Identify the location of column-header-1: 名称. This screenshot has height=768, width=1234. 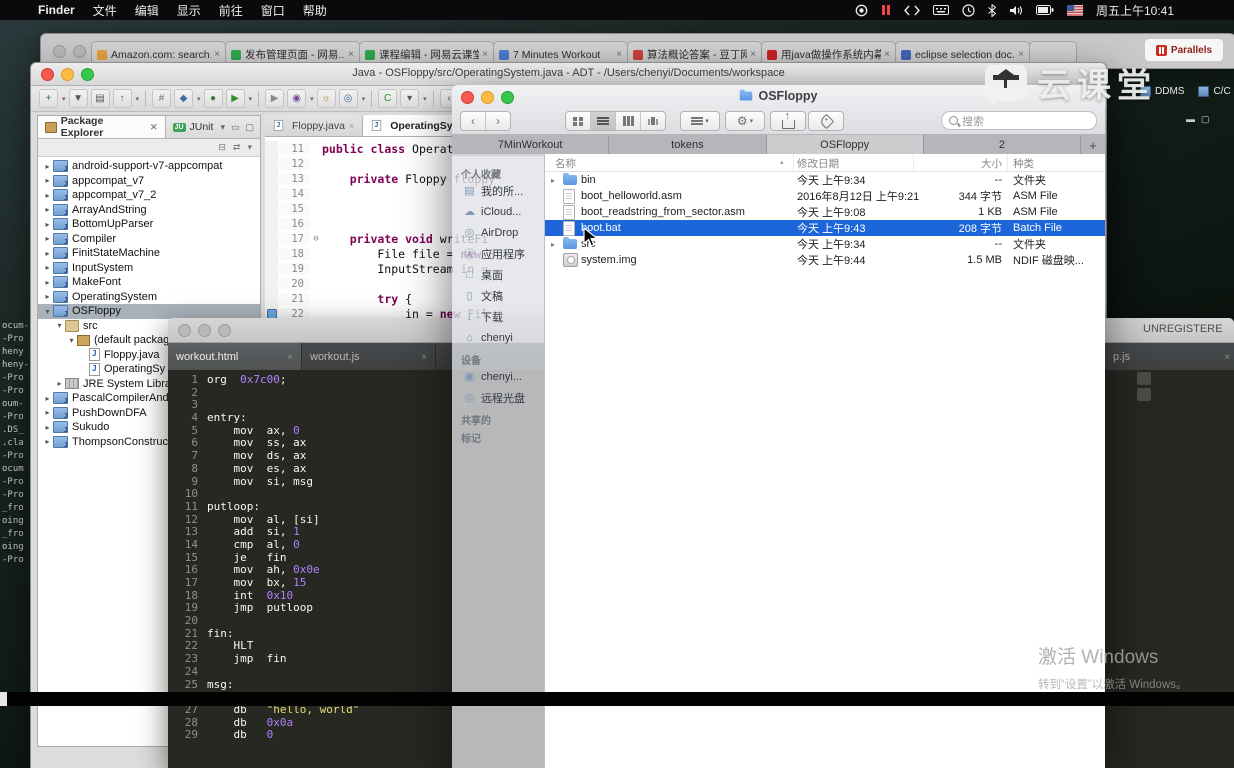
(565, 163).